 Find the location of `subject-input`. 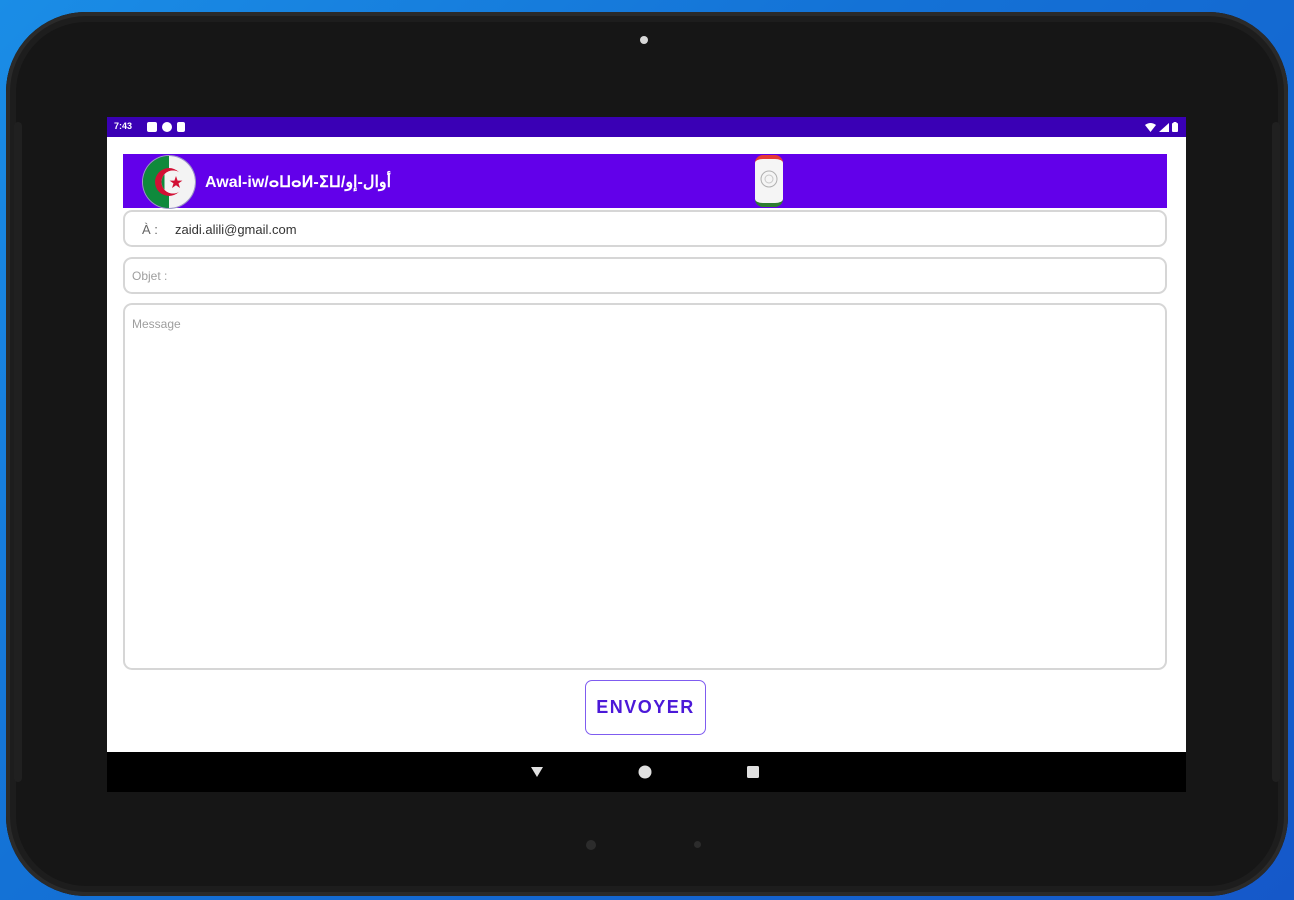

subject-input is located at coordinates (642, 276).